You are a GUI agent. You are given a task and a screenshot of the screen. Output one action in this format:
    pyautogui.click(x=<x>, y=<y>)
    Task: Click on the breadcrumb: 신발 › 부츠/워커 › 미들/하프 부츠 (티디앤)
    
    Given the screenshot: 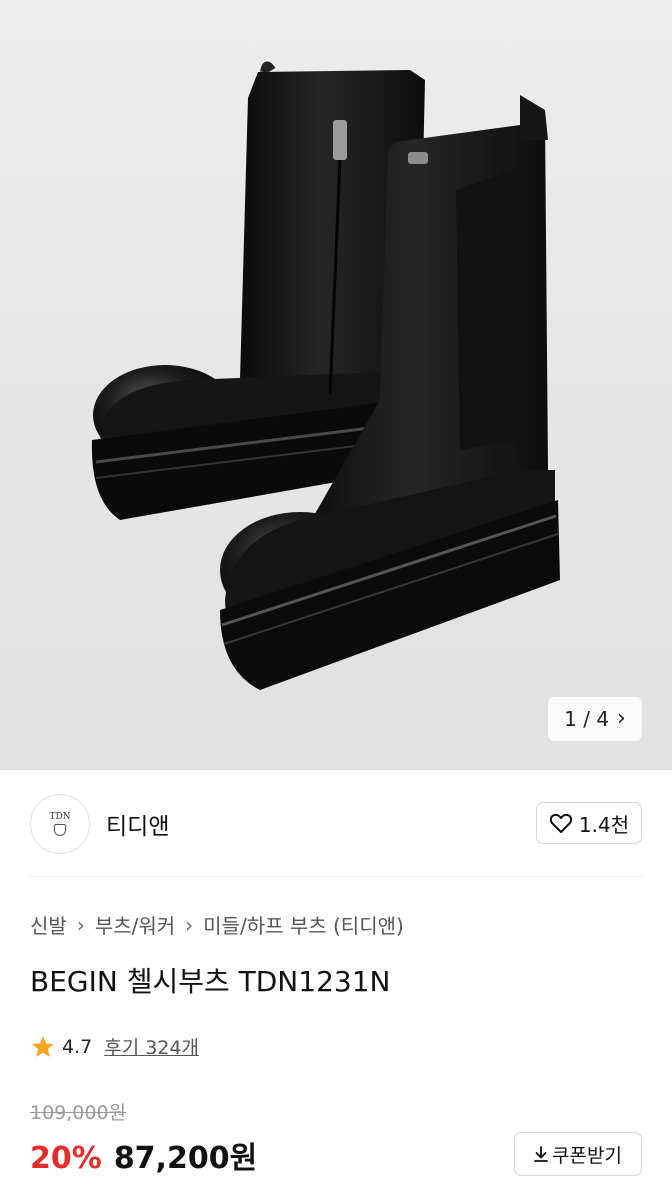 What is the action you would take?
    pyautogui.click(x=217, y=924)
    